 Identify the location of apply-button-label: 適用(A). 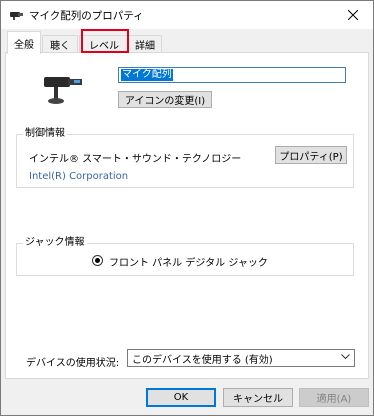
(334, 399).